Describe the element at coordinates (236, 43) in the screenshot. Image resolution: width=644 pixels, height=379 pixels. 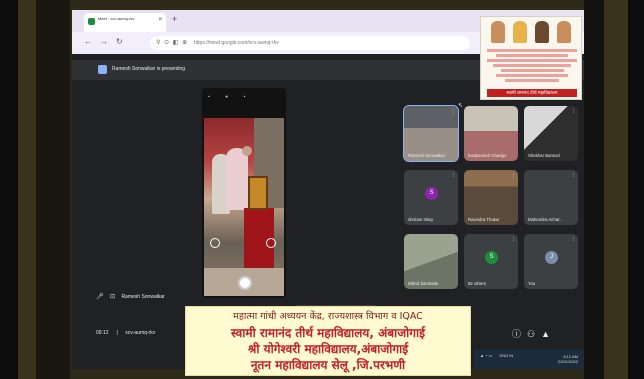
I see `url-text: https://meet.google.com/xcv-aumq-rkv` at that location.